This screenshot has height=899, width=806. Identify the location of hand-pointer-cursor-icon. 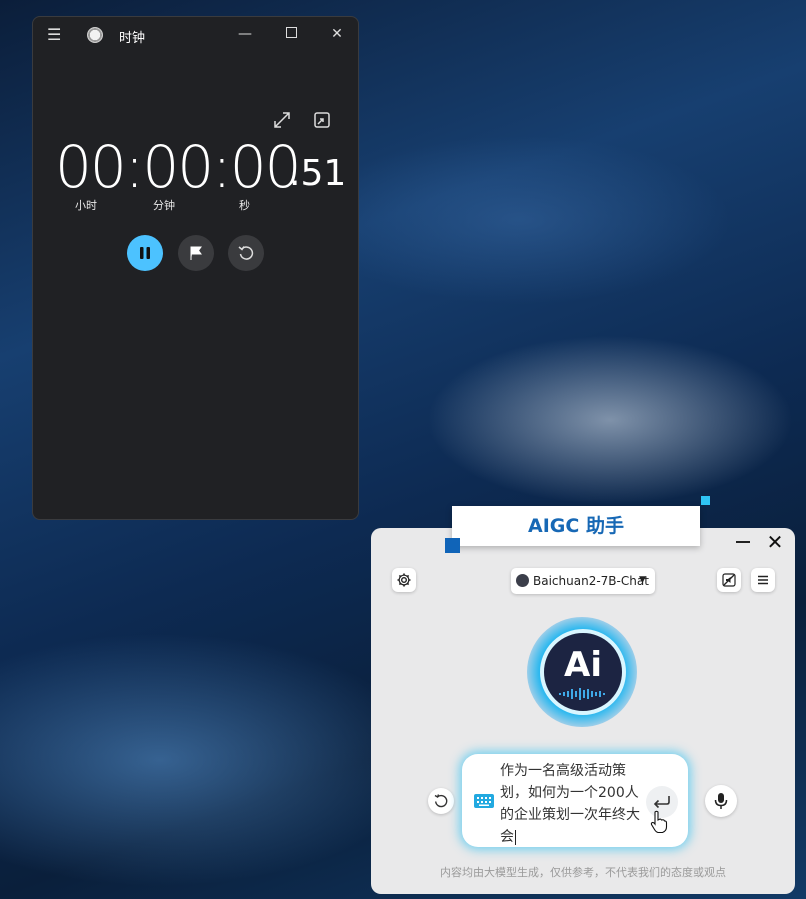
(659, 822).